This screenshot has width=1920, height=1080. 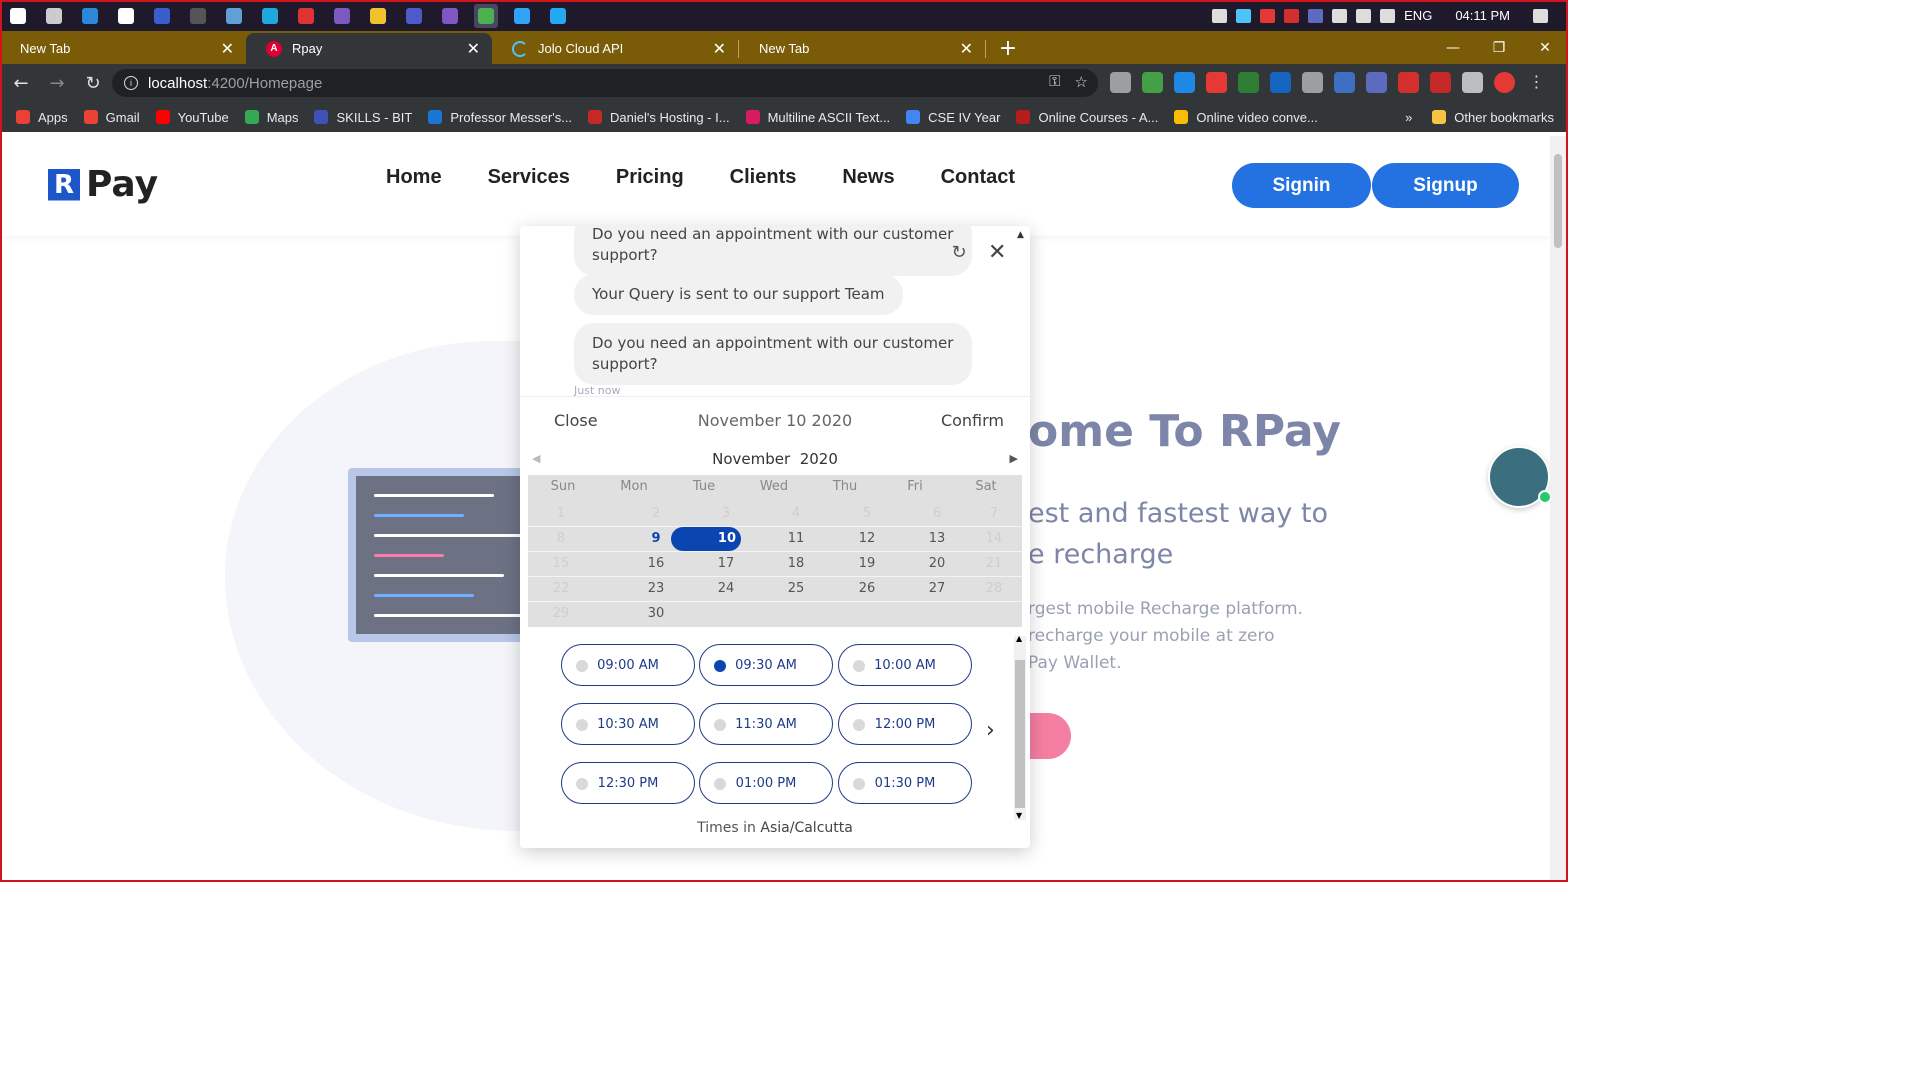 What do you see at coordinates (628, 724) in the screenshot?
I see `time-slot-option: 10:30 AM` at bounding box center [628, 724].